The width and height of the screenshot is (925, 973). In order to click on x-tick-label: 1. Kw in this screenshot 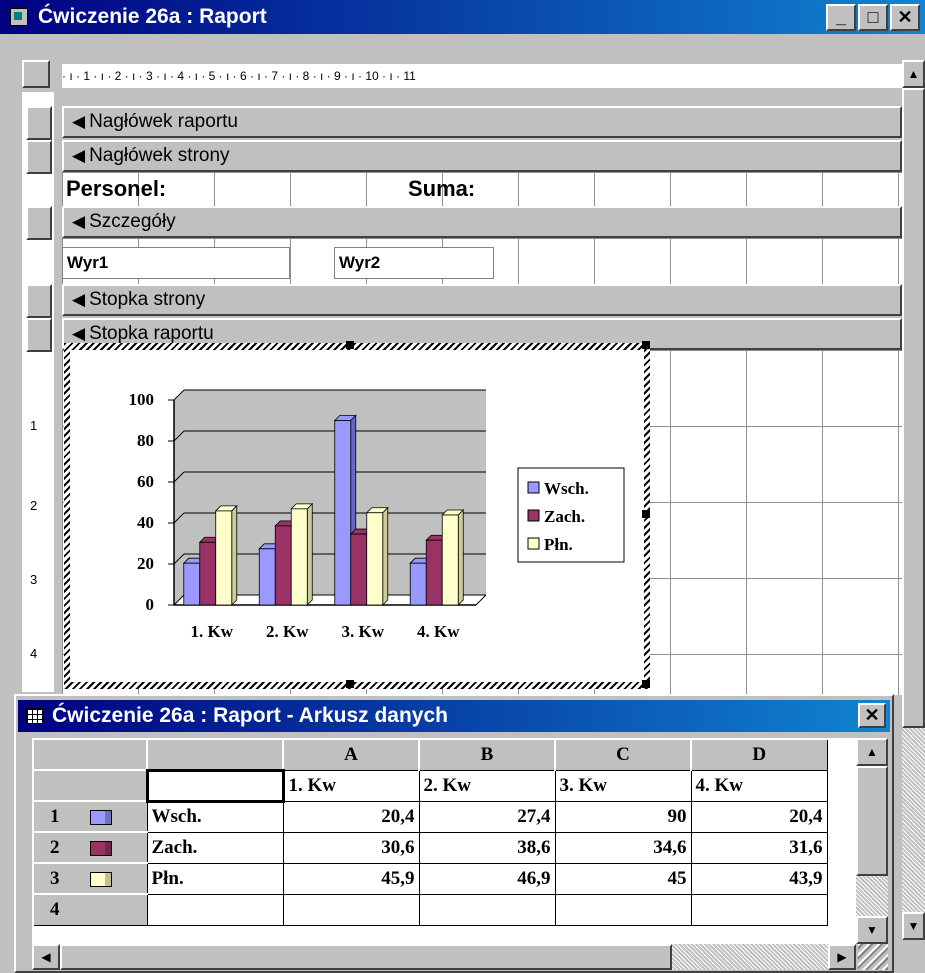, I will do `click(212, 631)`.